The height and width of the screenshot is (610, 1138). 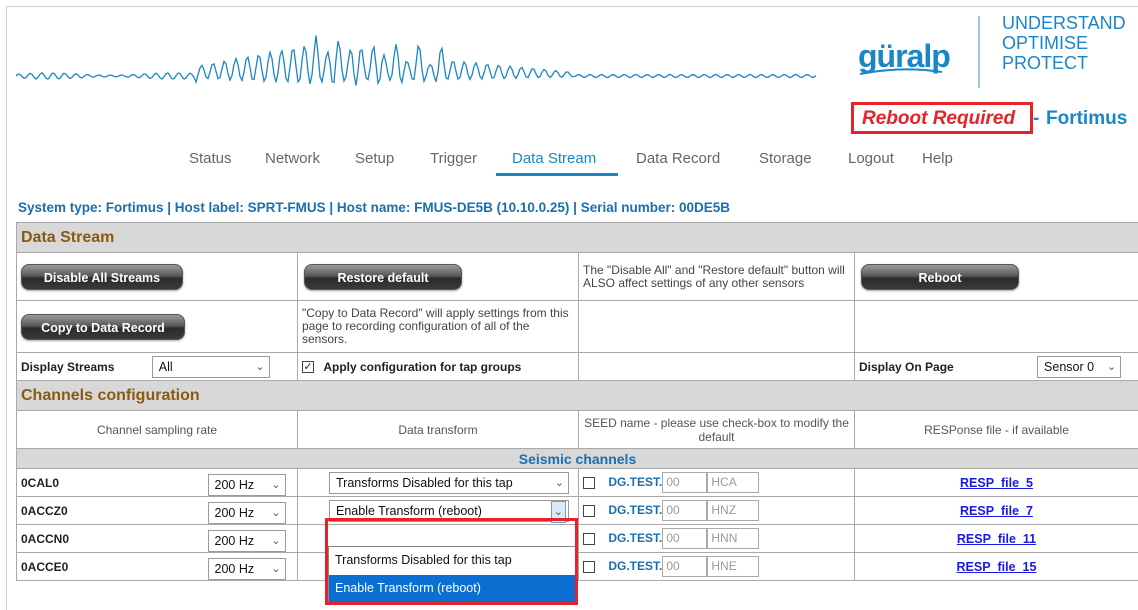 I want to click on col-header-transform: Data transform, so click(x=438, y=429).